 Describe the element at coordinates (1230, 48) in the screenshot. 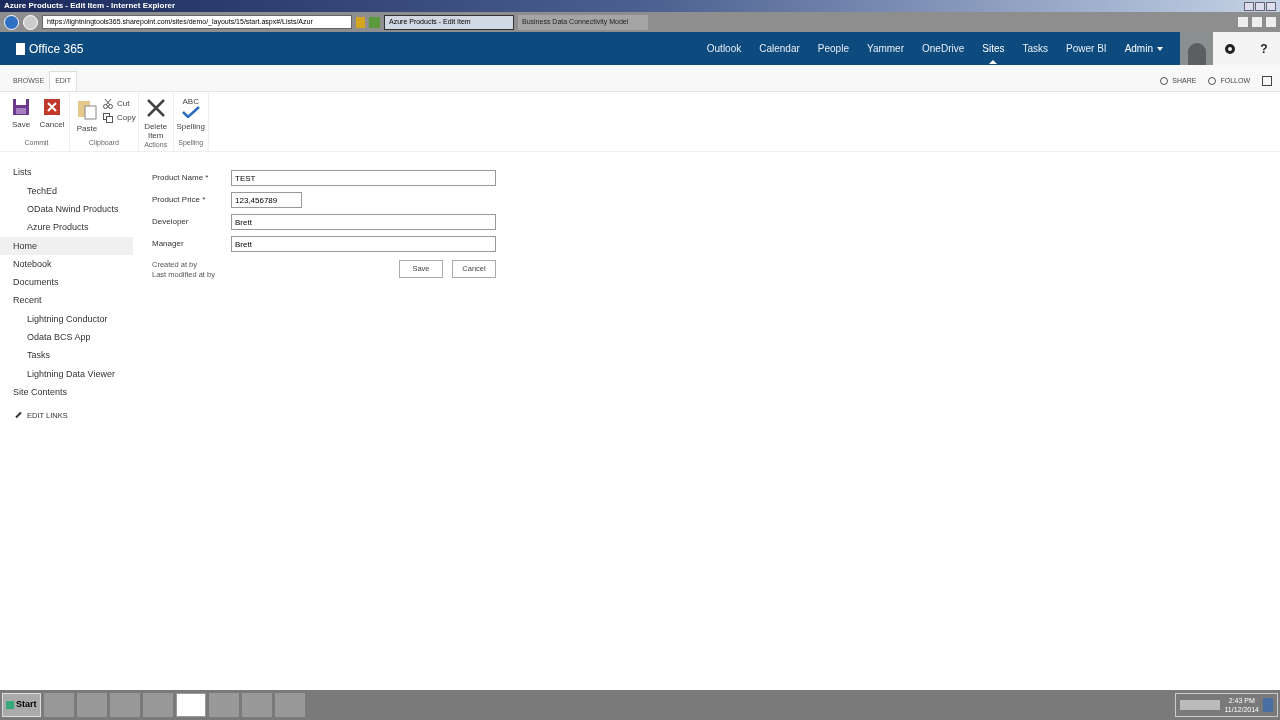

I see `settings-icon` at that location.